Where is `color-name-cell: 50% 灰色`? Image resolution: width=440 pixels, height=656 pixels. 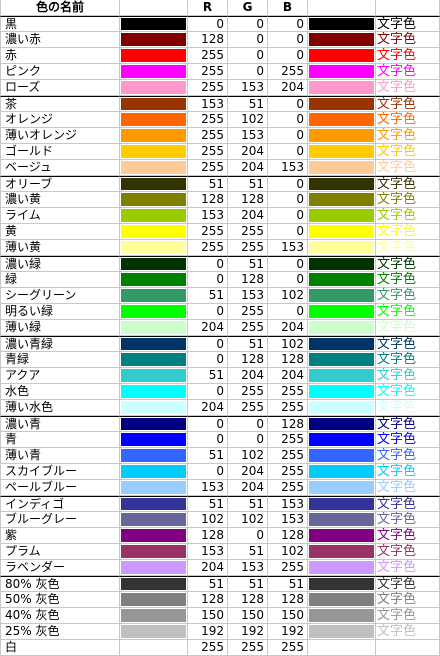 color-name-cell: 50% 灰色 is located at coordinates (60, 600).